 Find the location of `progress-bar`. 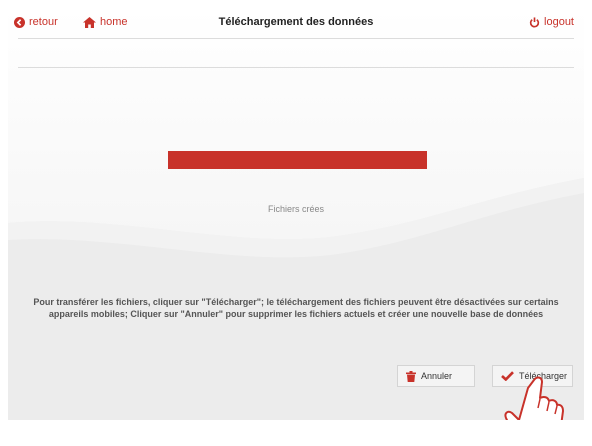

progress-bar is located at coordinates (297, 160).